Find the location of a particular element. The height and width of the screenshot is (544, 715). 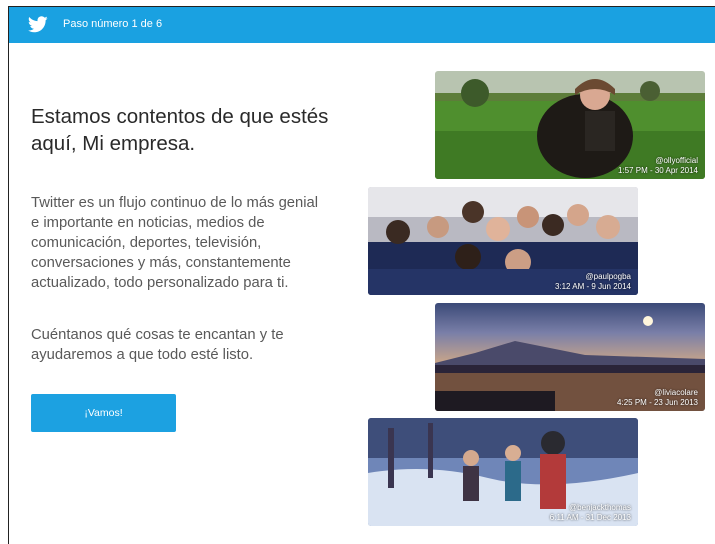

photo-timestamp: 3:12 AM - 9 Jun 2014 is located at coordinates (592, 286).